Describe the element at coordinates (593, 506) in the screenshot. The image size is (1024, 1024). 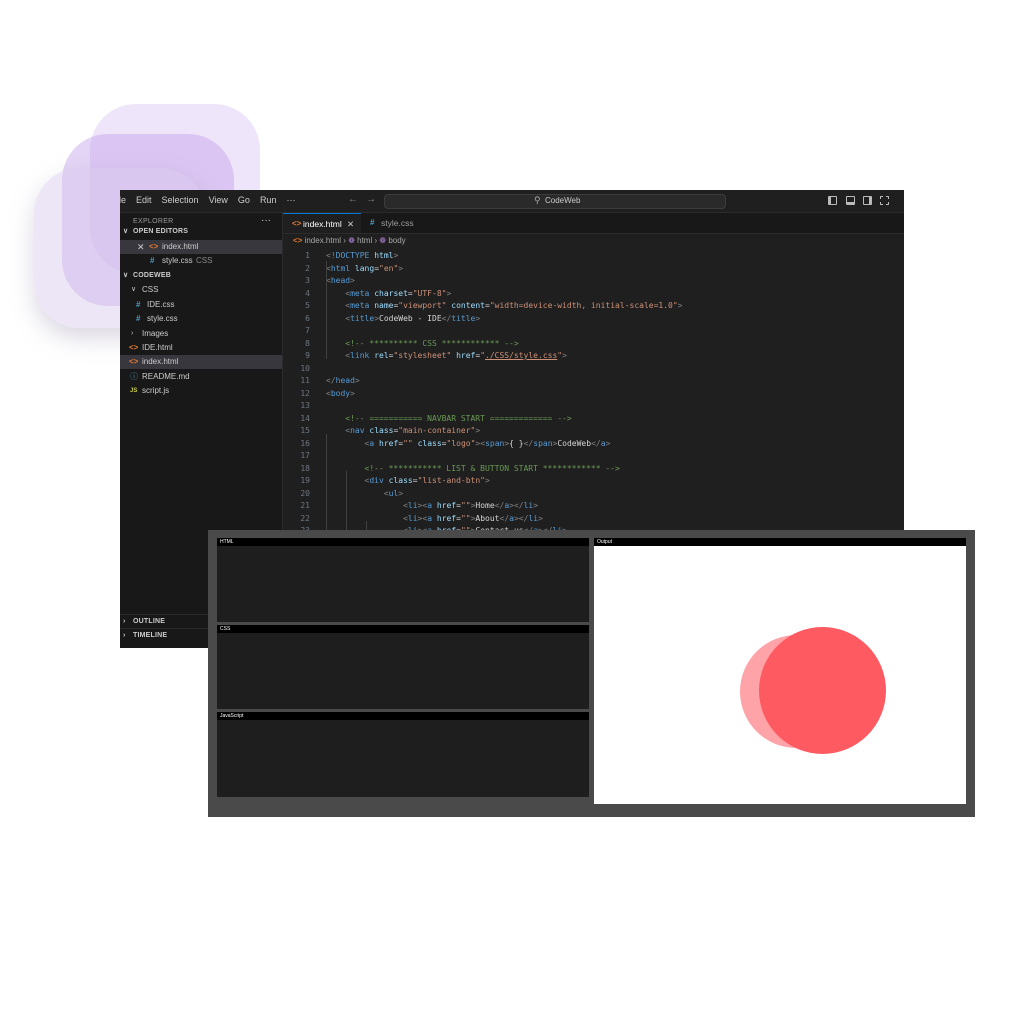
I see `code-line: 21 <li><a href="">Home</a></li>` at that location.